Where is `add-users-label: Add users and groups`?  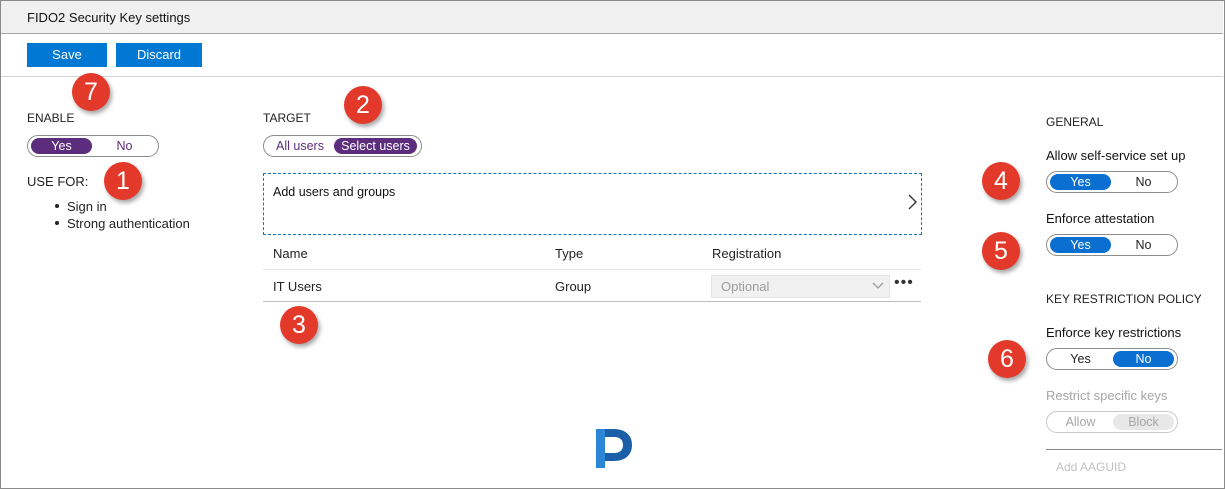
add-users-label: Add users and groups is located at coordinates (334, 192).